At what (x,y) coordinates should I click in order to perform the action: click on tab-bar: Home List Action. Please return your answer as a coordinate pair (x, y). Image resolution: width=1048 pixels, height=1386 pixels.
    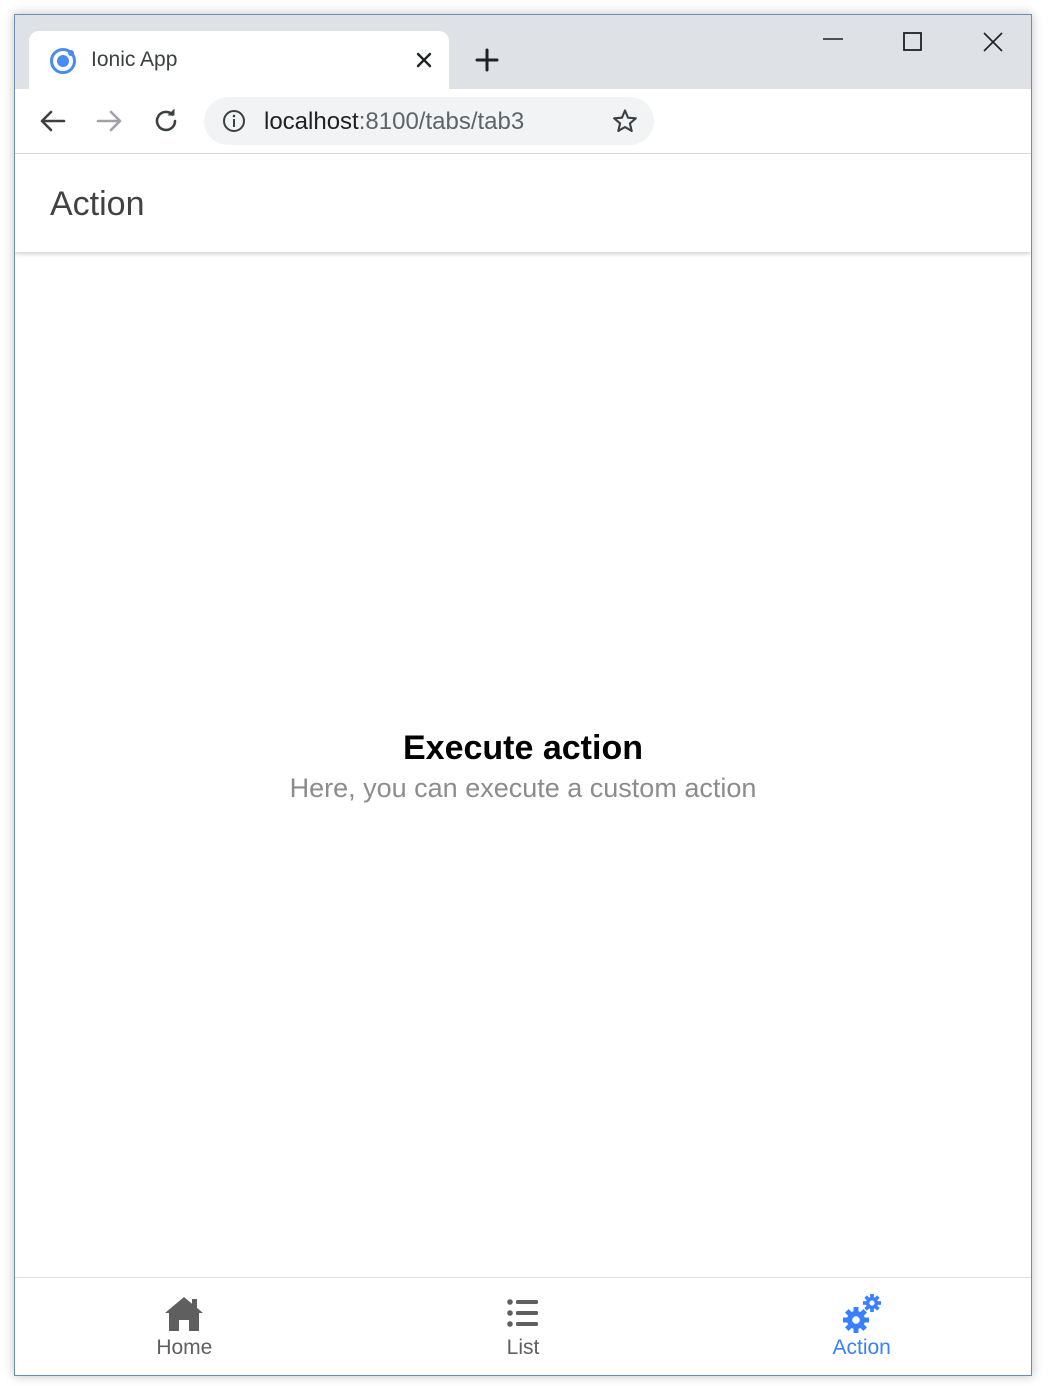
    Looking at the image, I should click on (523, 1326).